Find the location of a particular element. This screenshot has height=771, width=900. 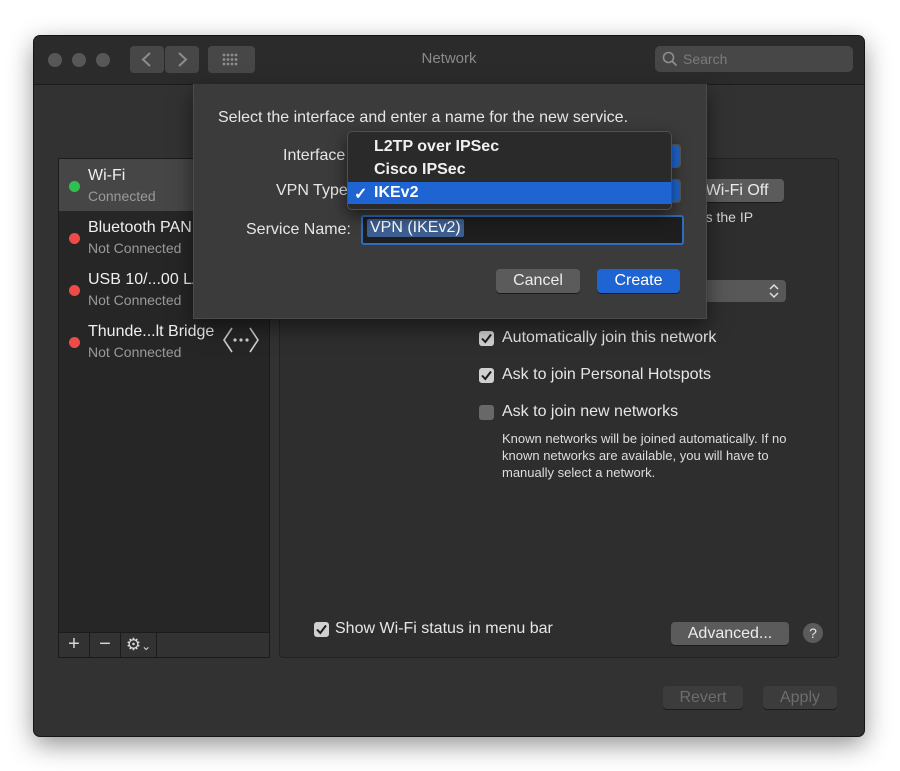

action-menu-button: ⚙⌄ is located at coordinates (139, 645).